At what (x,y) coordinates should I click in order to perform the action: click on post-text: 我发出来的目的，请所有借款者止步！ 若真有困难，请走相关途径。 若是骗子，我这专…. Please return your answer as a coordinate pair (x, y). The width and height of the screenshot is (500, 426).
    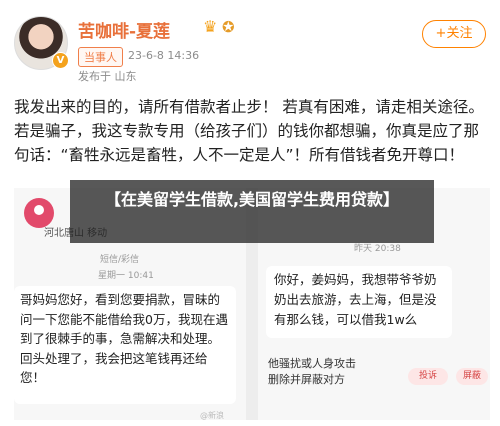
    Looking at the image, I should click on (249, 131).